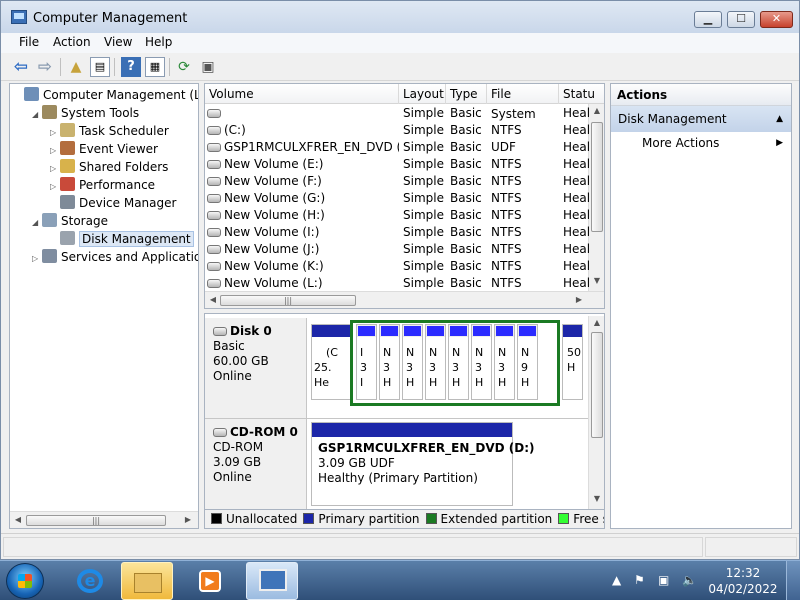 The width and height of the screenshot is (800, 600). What do you see at coordinates (708, 19) in the screenshot?
I see `minimize-button: ▁` at bounding box center [708, 19].